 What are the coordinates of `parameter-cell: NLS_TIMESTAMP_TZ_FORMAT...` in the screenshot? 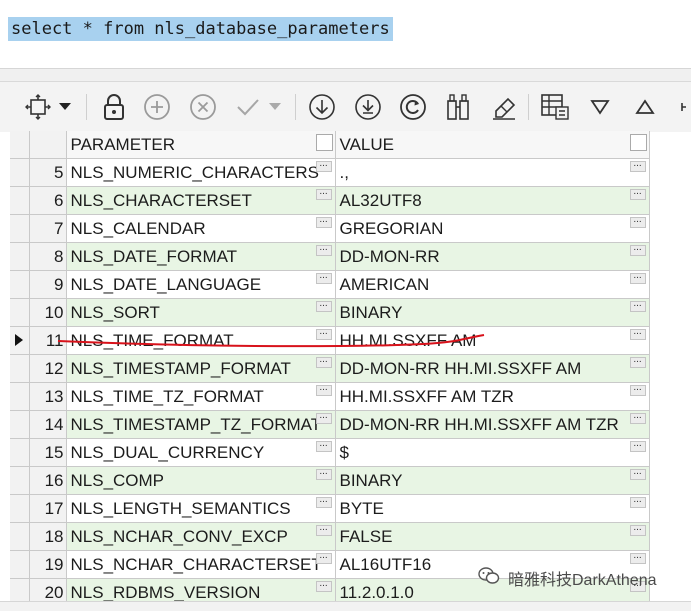 It's located at (201, 424).